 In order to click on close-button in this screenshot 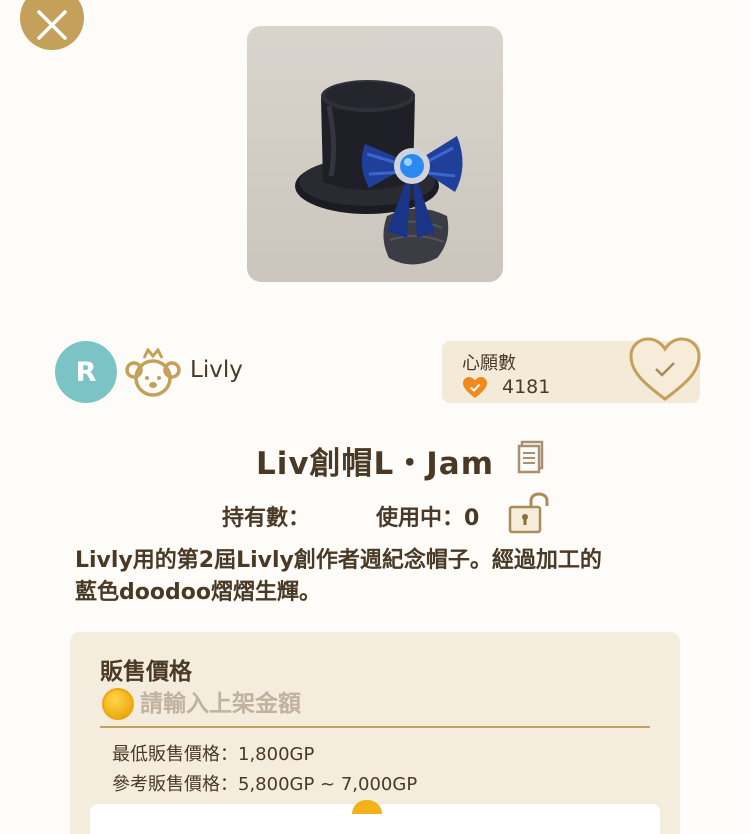, I will do `click(52, 25)`.